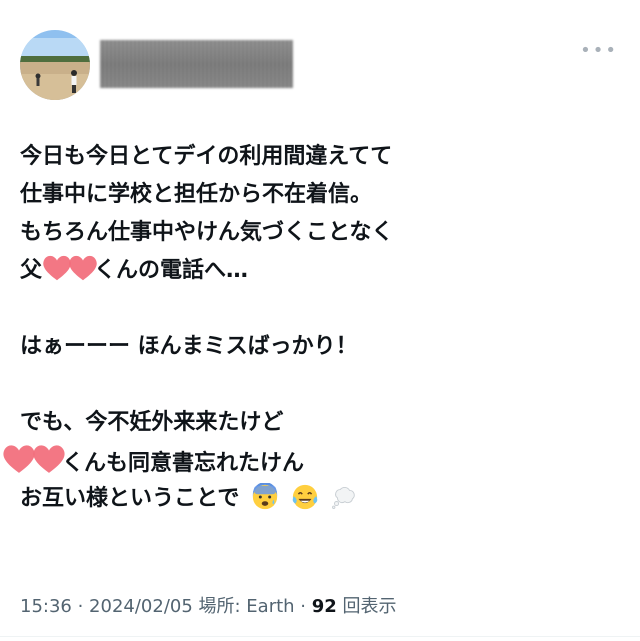 The width and height of the screenshot is (640, 641). What do you see at coordinates (31, 270) in the screenshot?
I see `tweet-line-prefix: 父` at bounding box center [31, 270].